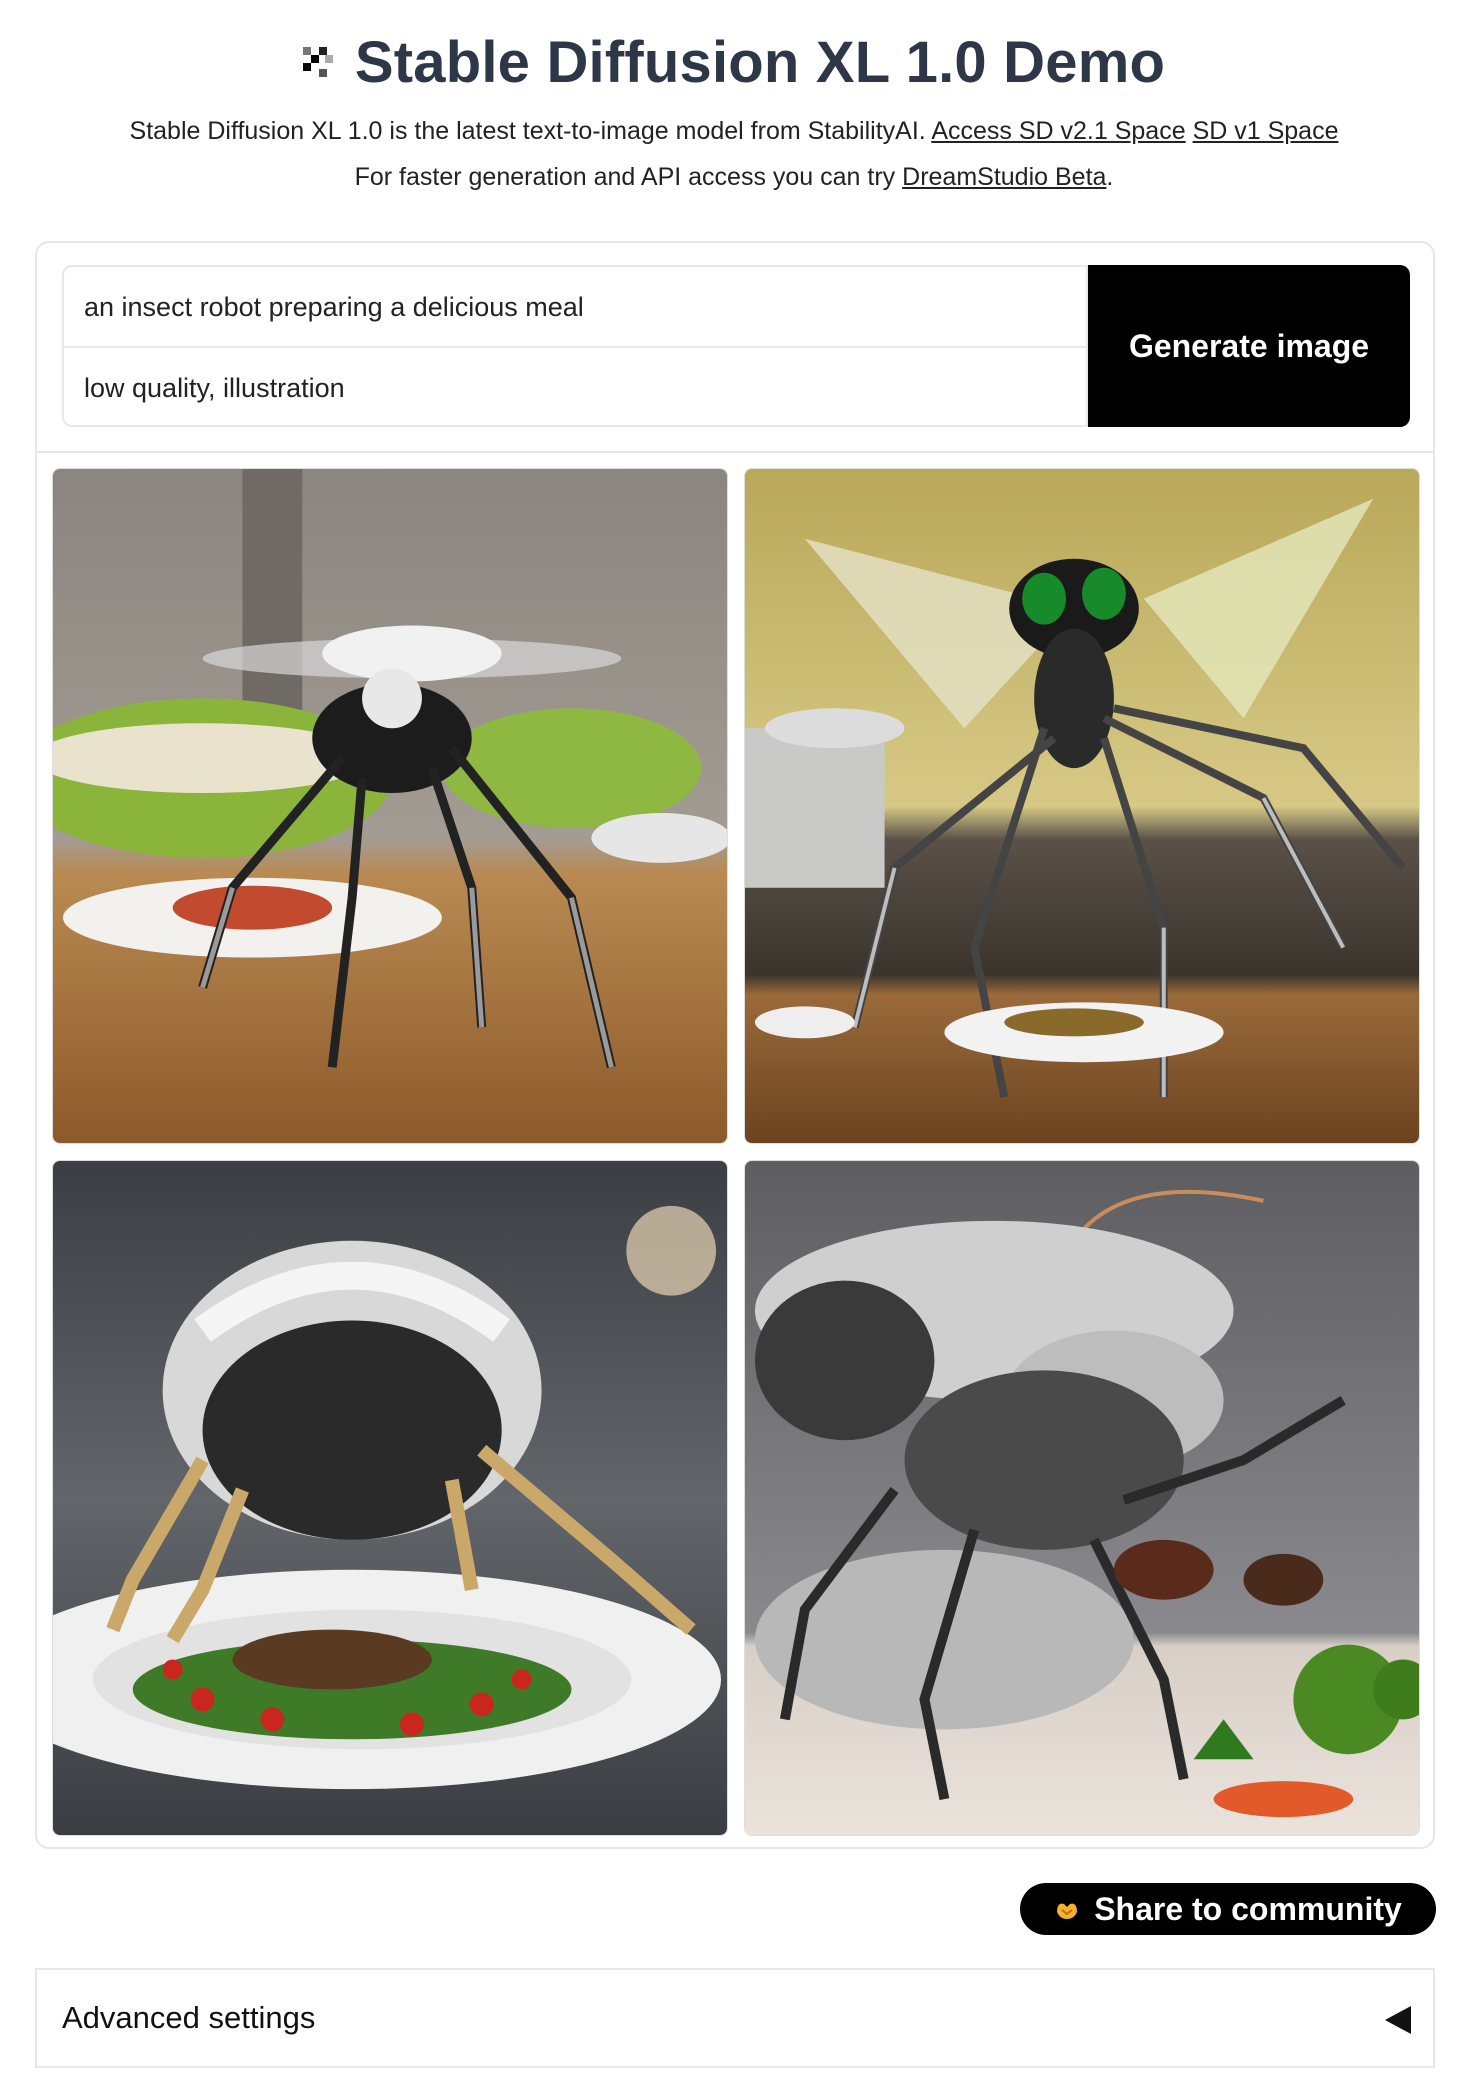 This screenshot has height=2080, width=1468. What do you see at coordinates (1266, 131) in the screenshot?
I see `link-sd1: SD v1 Space` at bounding box center [1266, 131].